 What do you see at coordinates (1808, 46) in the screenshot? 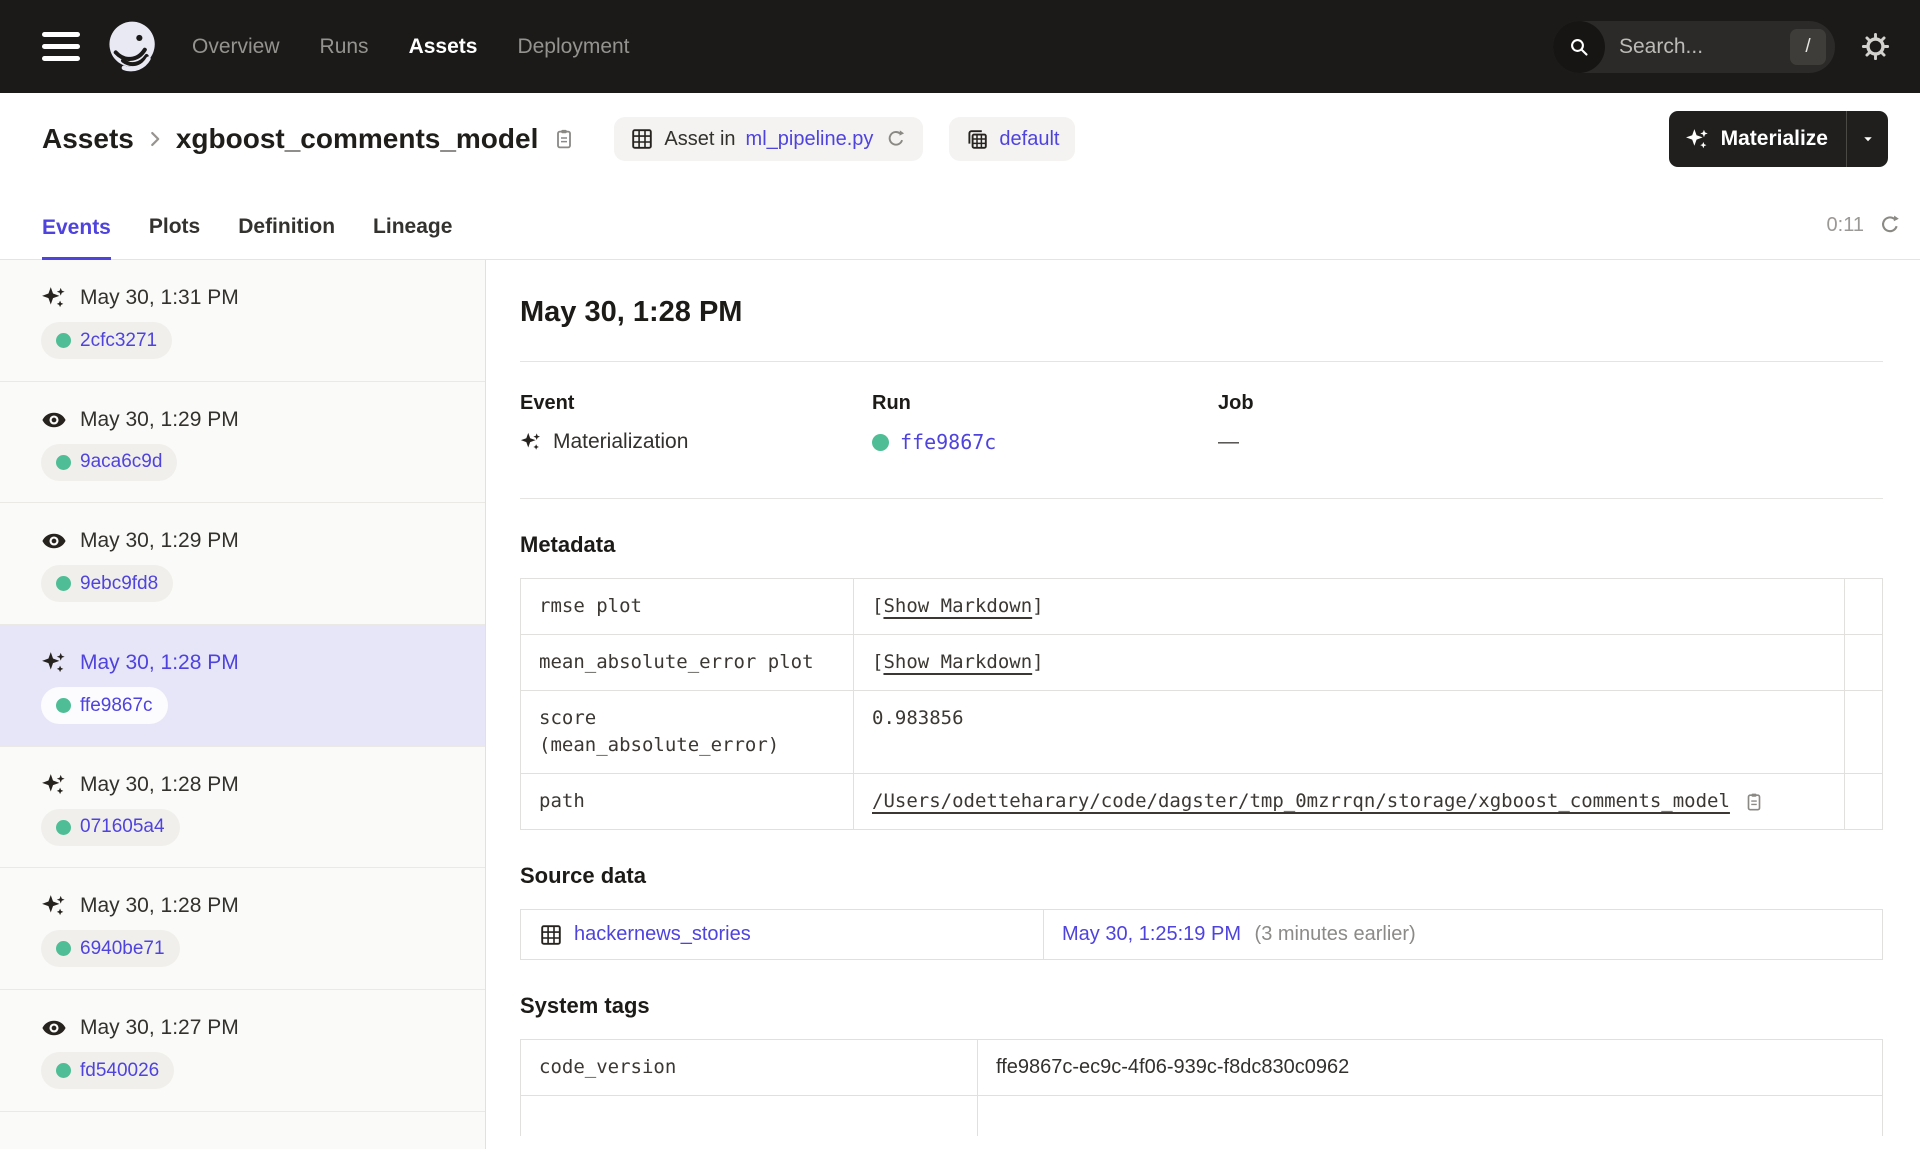
I see `search-shortcut-key: /` at bounding box center [1808, 46].